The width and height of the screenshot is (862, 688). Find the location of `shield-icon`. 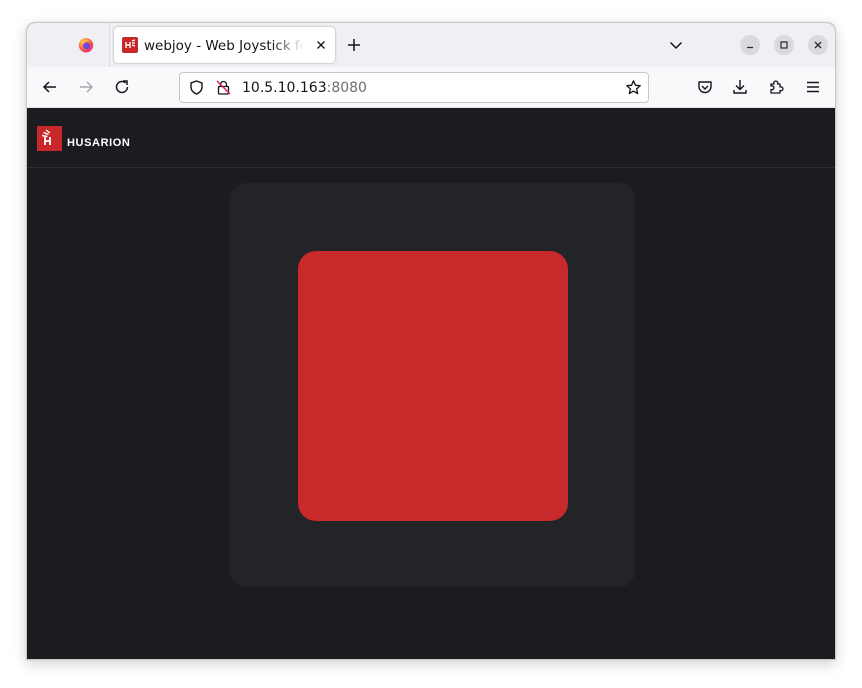

shield-icon is located at coordinates (196, 87).